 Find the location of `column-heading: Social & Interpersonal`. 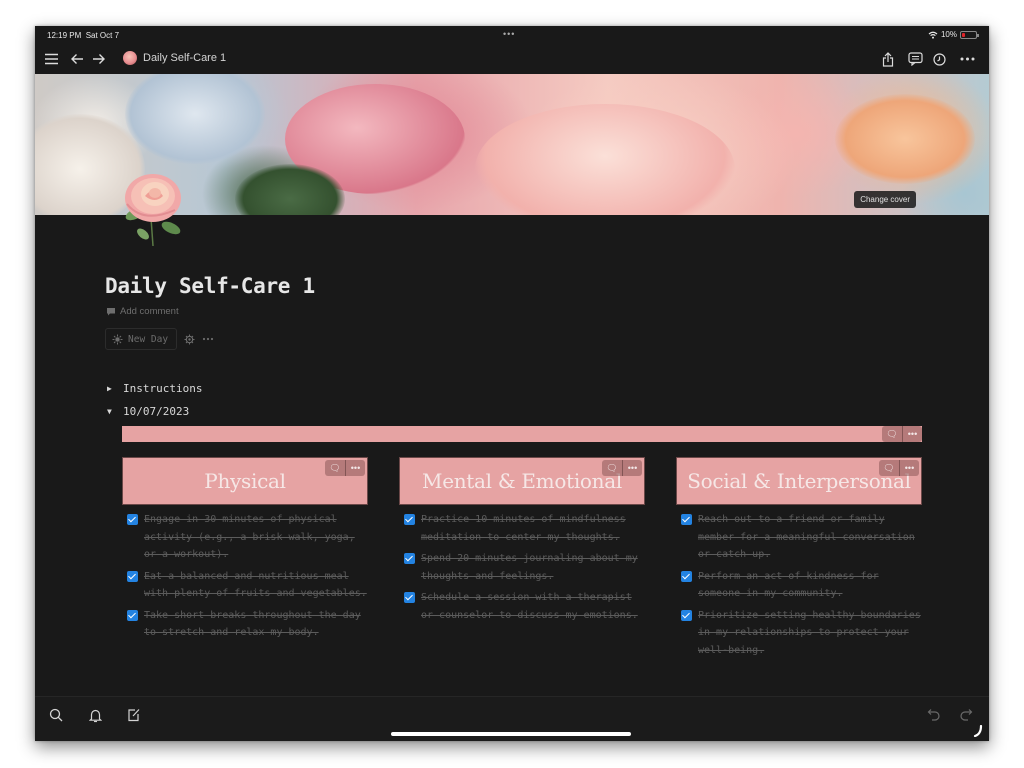

column-heading: Social & Interpersonal is located at coordinates (799, 481).